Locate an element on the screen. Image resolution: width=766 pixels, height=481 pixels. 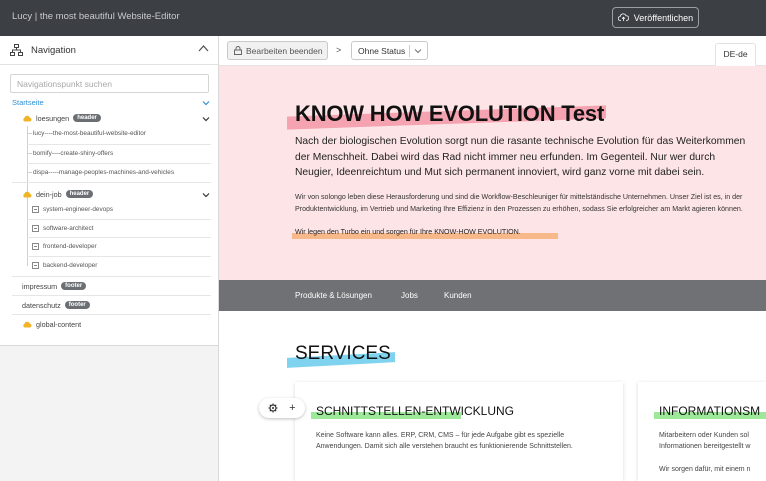
tree-item-global-content: global-content is located at coordinates (51, 324).